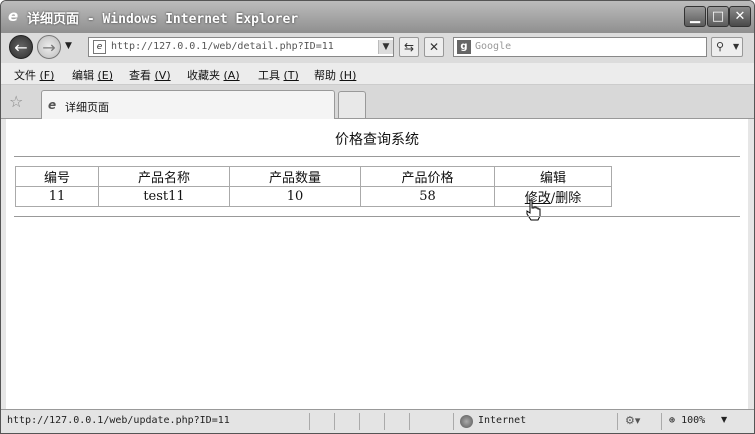 The image size is (755, 434). I want to click on security-zone: Internet, so click(502, 420).